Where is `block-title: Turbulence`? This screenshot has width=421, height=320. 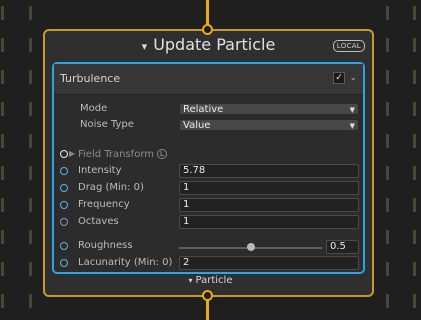 block-title: Turbulence is located at coordinates (90, 78).